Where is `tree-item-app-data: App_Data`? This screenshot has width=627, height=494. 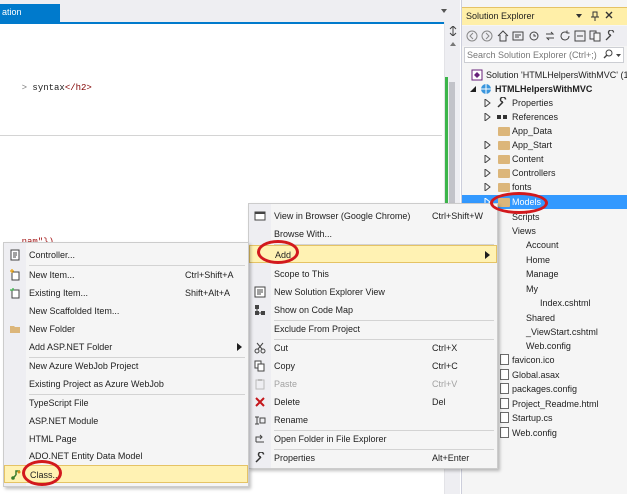
tree-item-app-data: App_Data is located at coordinates (544, 131).